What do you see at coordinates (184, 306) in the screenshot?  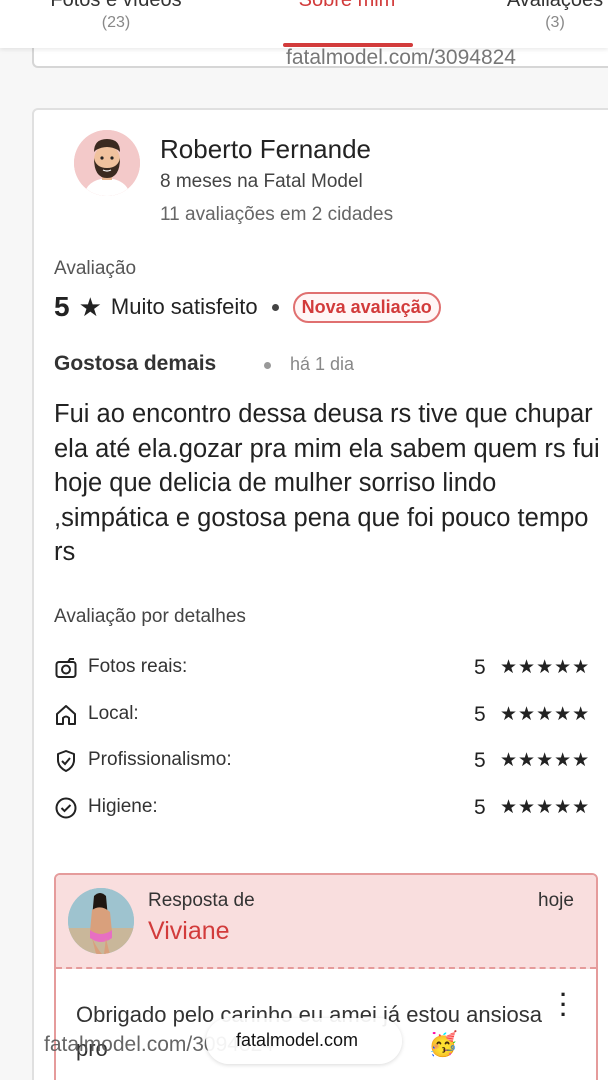 I see `rating-text: Muito satisfeito` at bounding box center [184, 306].